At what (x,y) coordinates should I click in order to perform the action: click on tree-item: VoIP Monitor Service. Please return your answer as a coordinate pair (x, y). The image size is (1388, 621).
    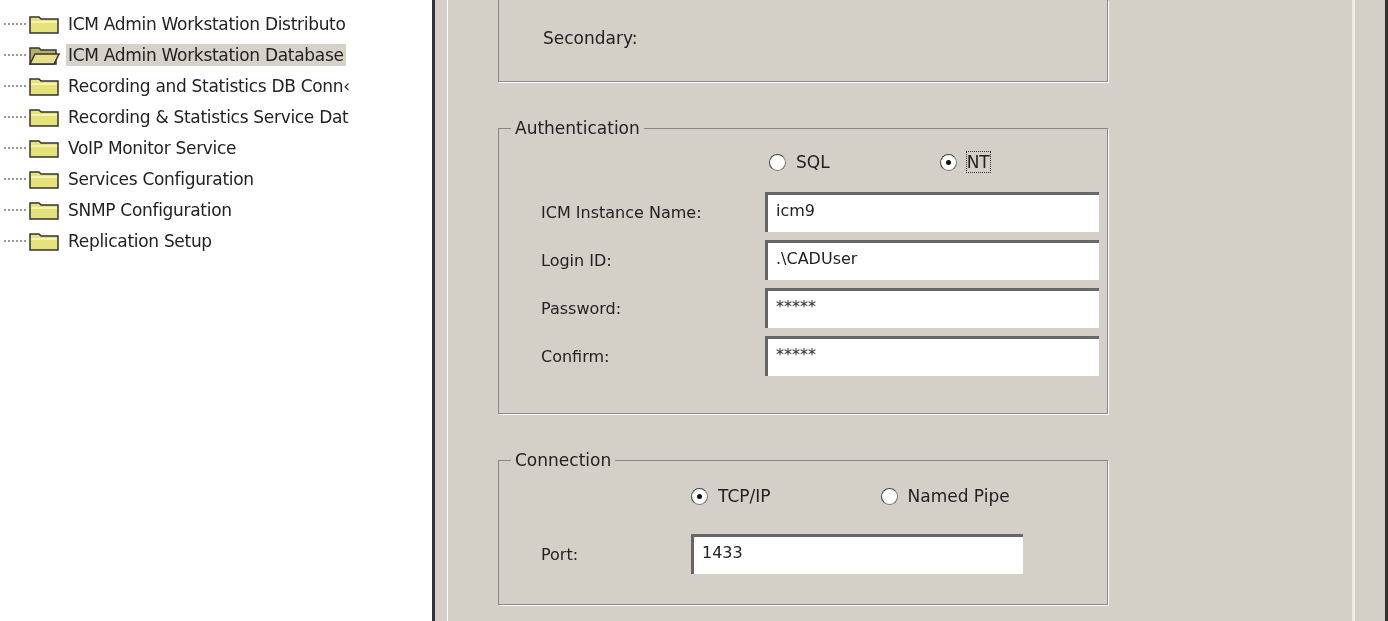
    Looking at the image, I should click on (152, 147).